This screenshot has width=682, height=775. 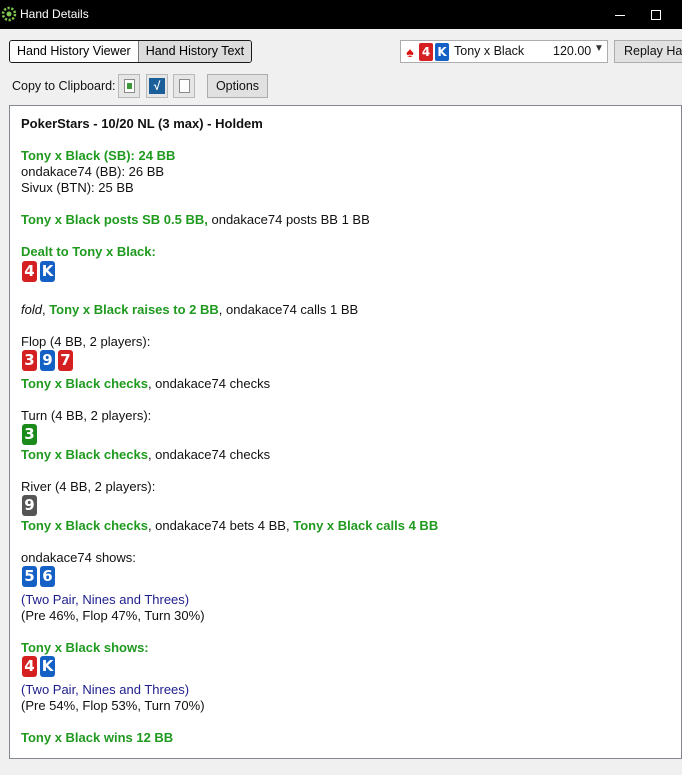 I want to click on hero-shows-label: Tony x Black shows:, so click(x=85, y=648).